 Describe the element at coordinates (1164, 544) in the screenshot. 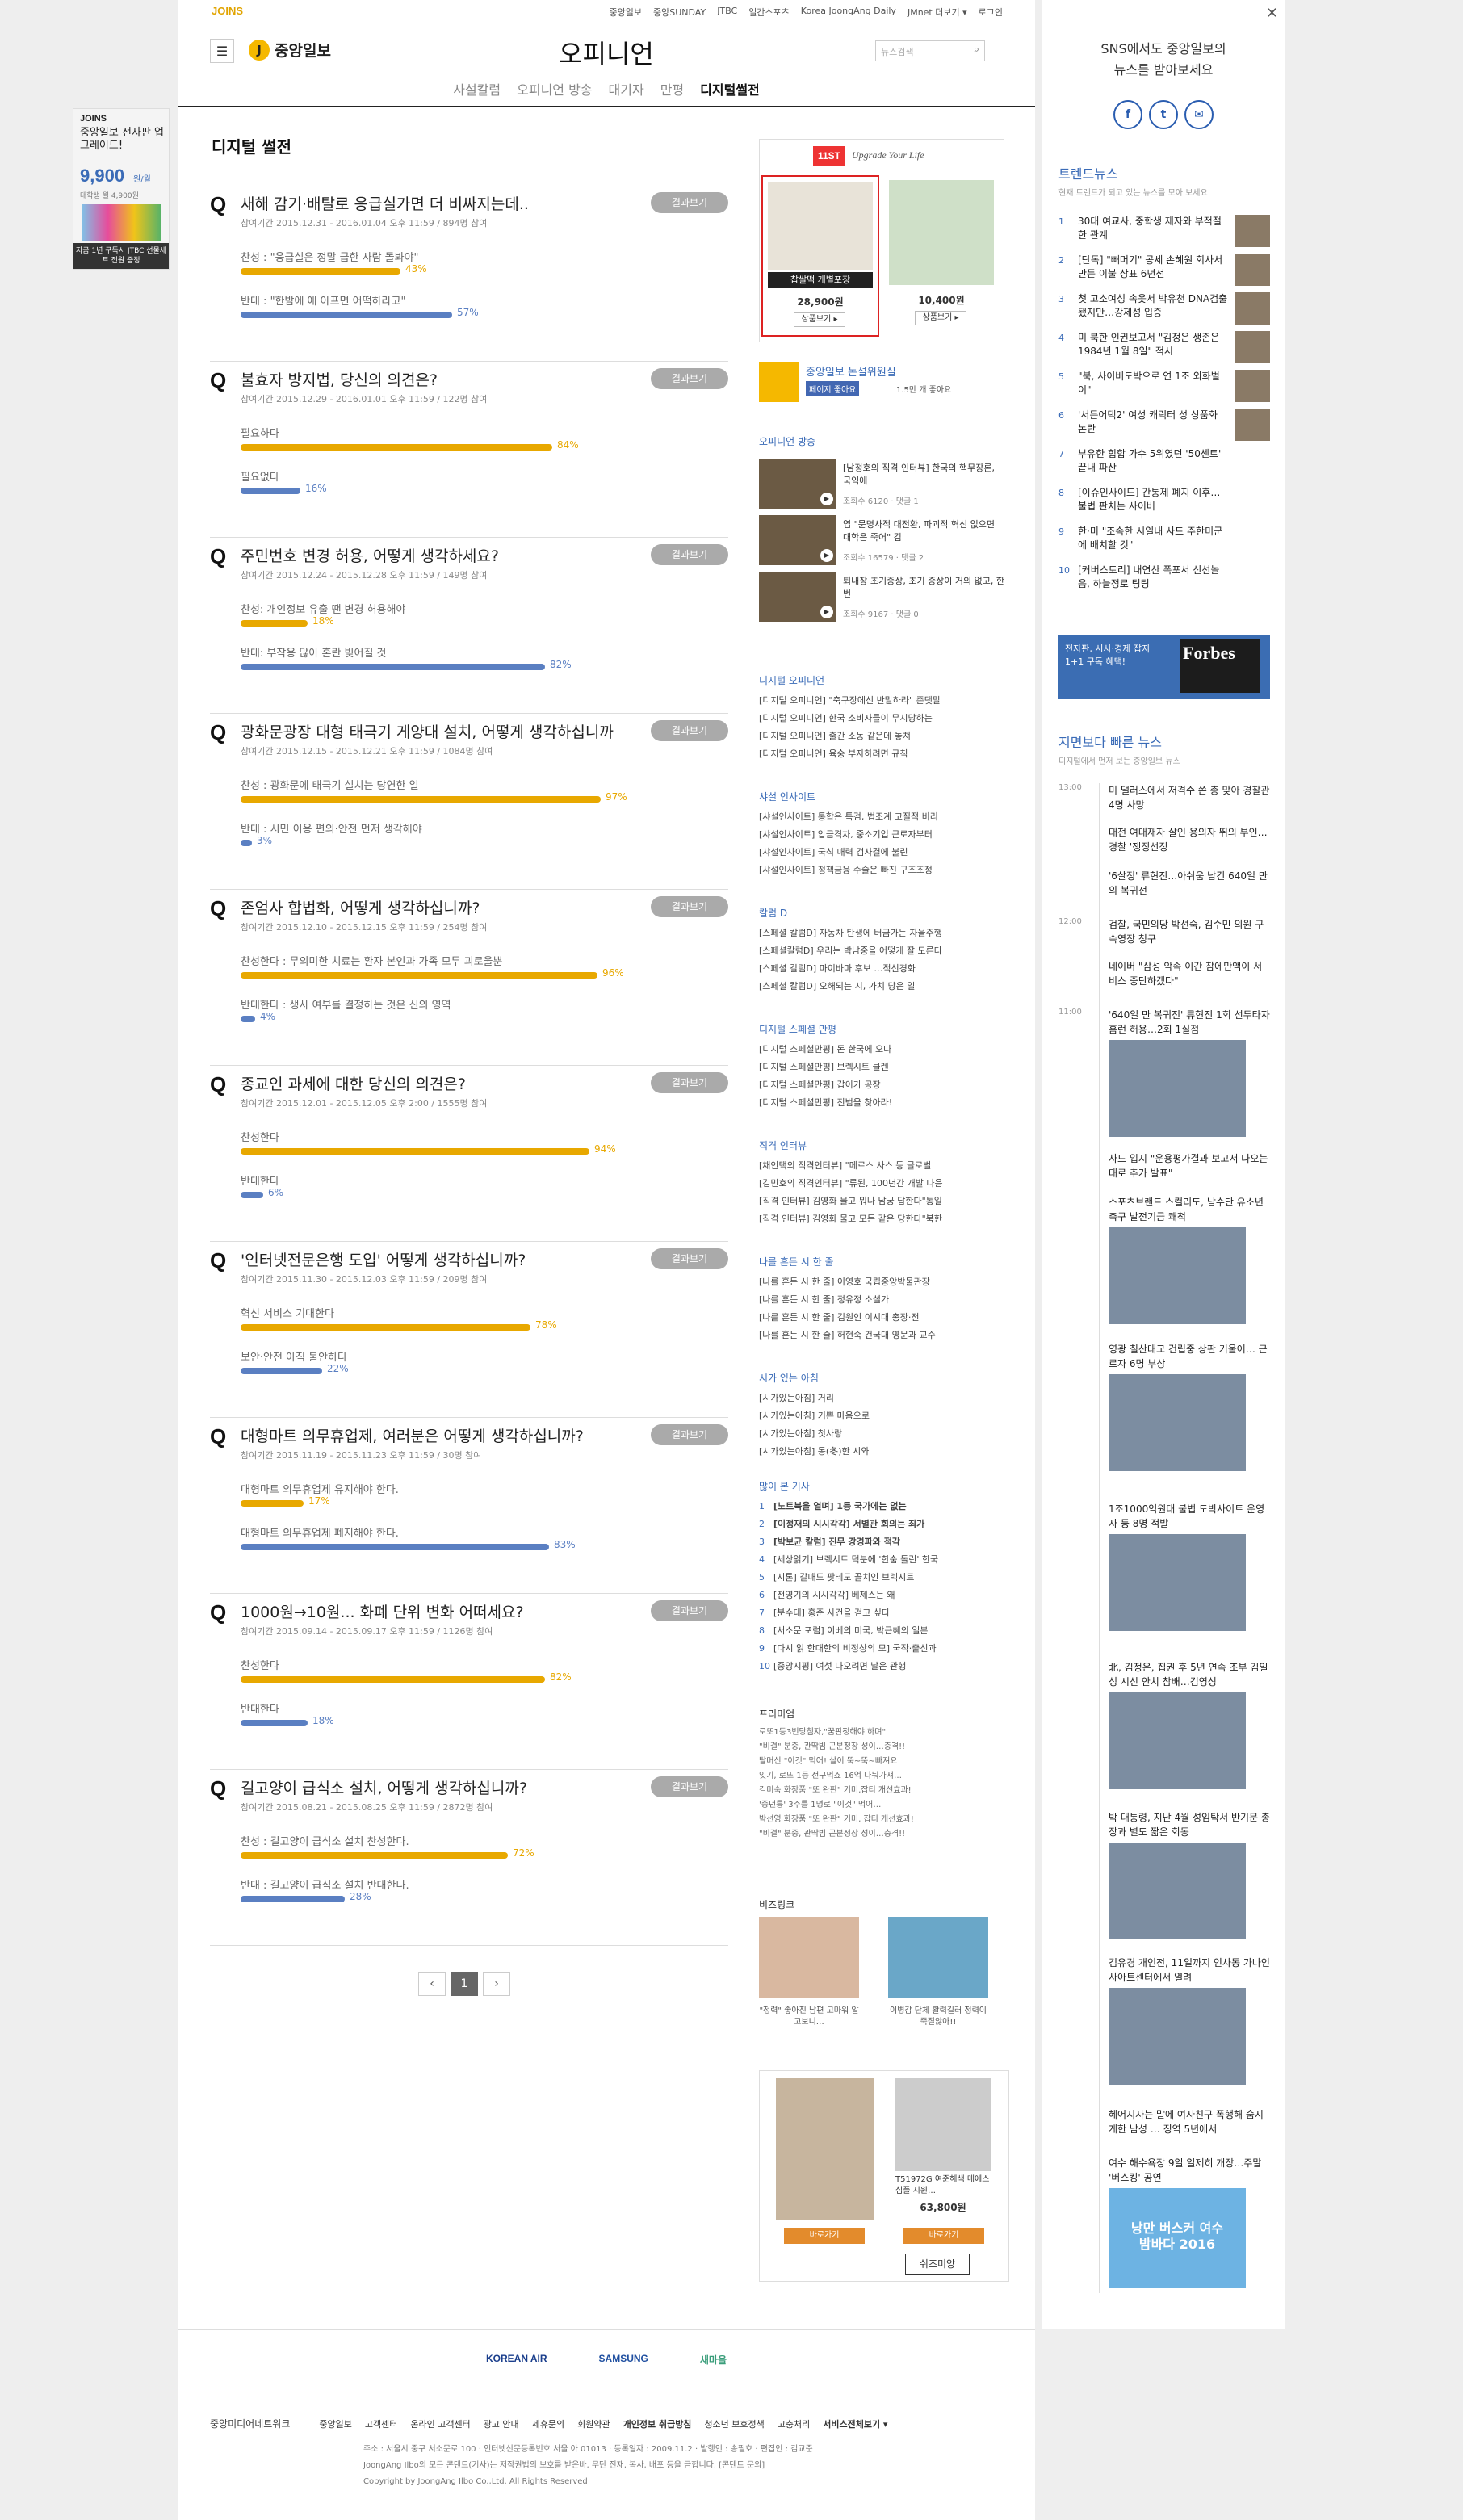

I see `trend-item: 9 한·미 "조속한 시일내 사드 주한미군에 배치할 것"` at that location.